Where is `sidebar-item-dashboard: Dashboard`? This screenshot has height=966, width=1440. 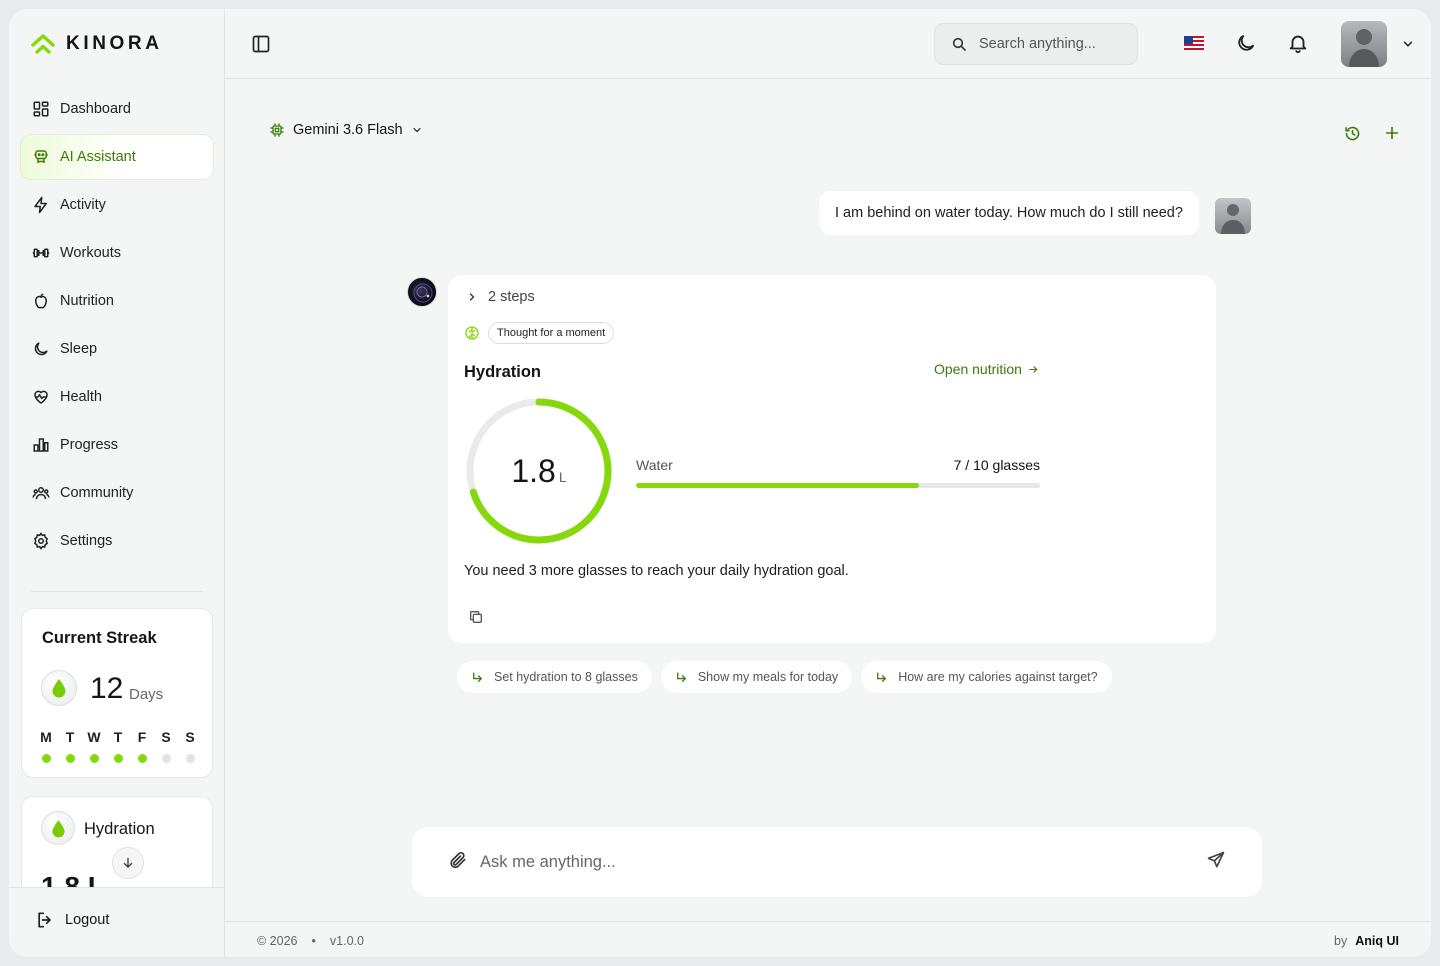
sidebar-item-dashboard: Dashboard is located at coordinates (117, 109).